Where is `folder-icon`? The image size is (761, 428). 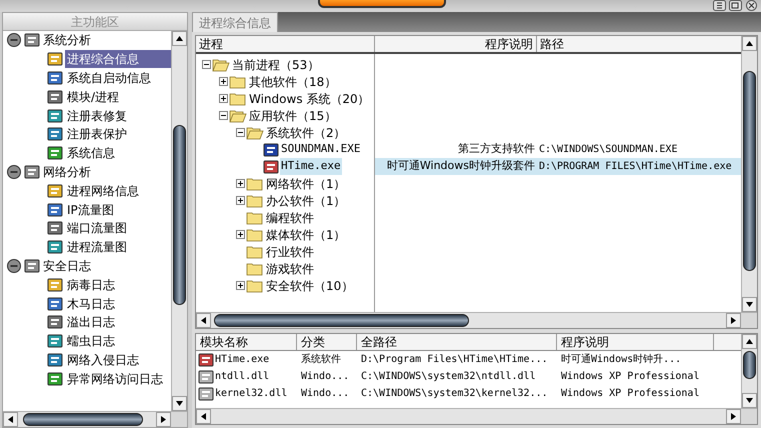 folder-icon is located at coordinates (255, 201).